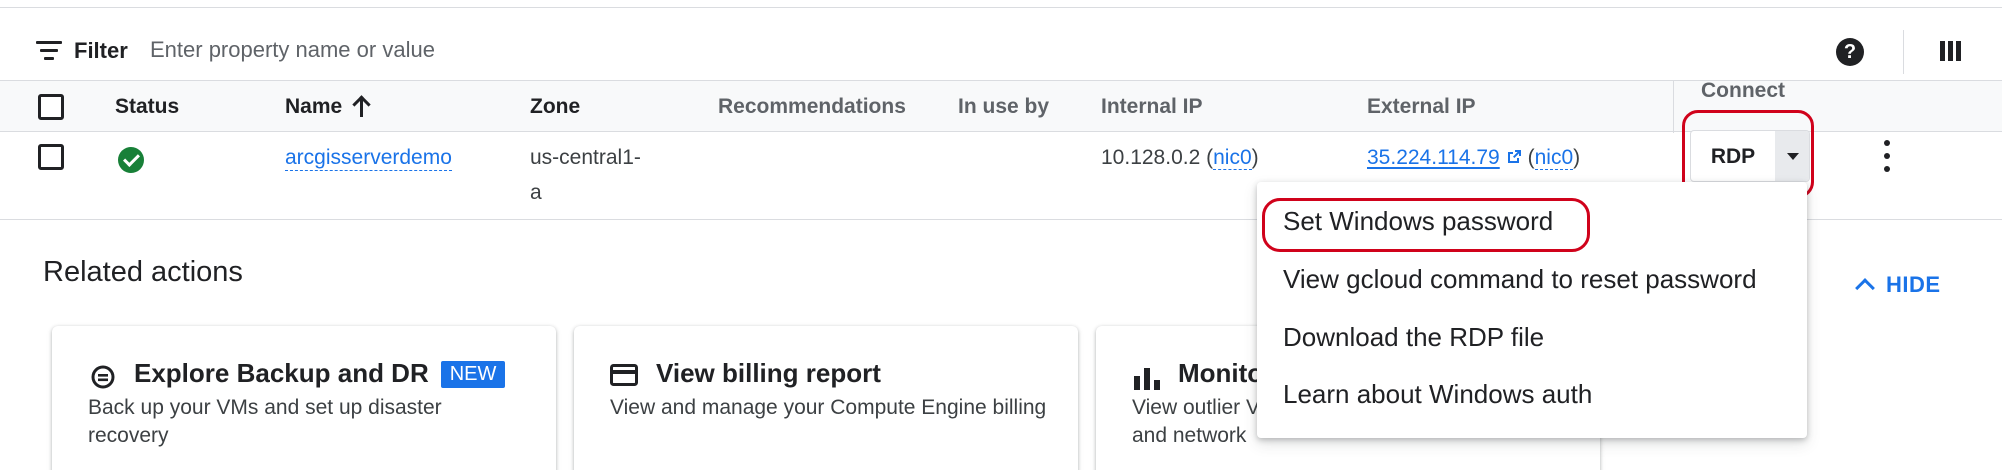  I want to click on hide-related-button: HIDE, so click(1898, 285).